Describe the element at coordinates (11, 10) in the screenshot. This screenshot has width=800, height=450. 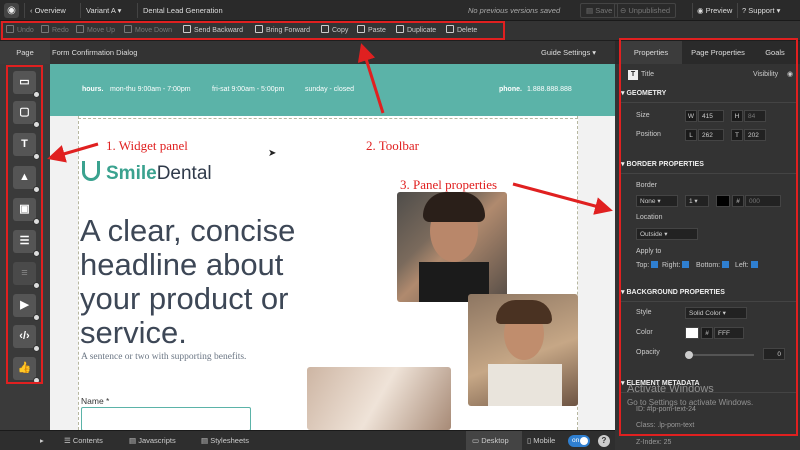
I see `unbounce-logo-icon: ◉` at that location.